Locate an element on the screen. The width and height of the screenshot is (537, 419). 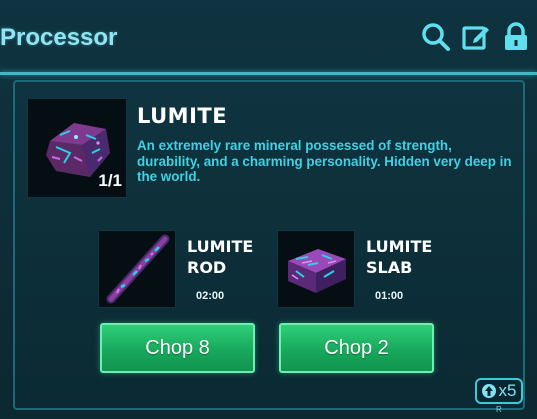
edit-icon is located at coordinates (476, 37).